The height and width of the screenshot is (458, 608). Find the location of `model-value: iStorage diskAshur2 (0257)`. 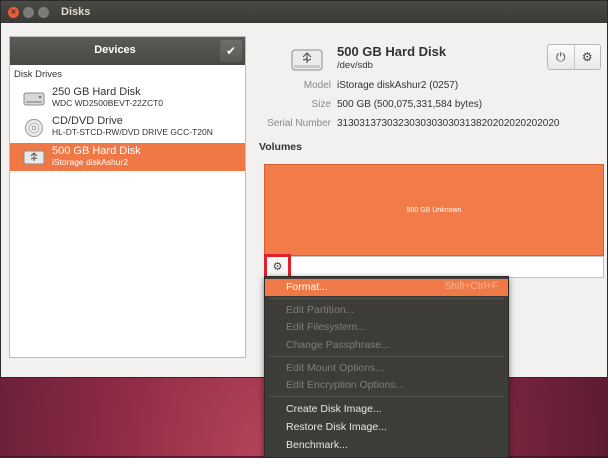

model-value: iStorage diskAshur2 (0257) is located at coordinates (398, 85).